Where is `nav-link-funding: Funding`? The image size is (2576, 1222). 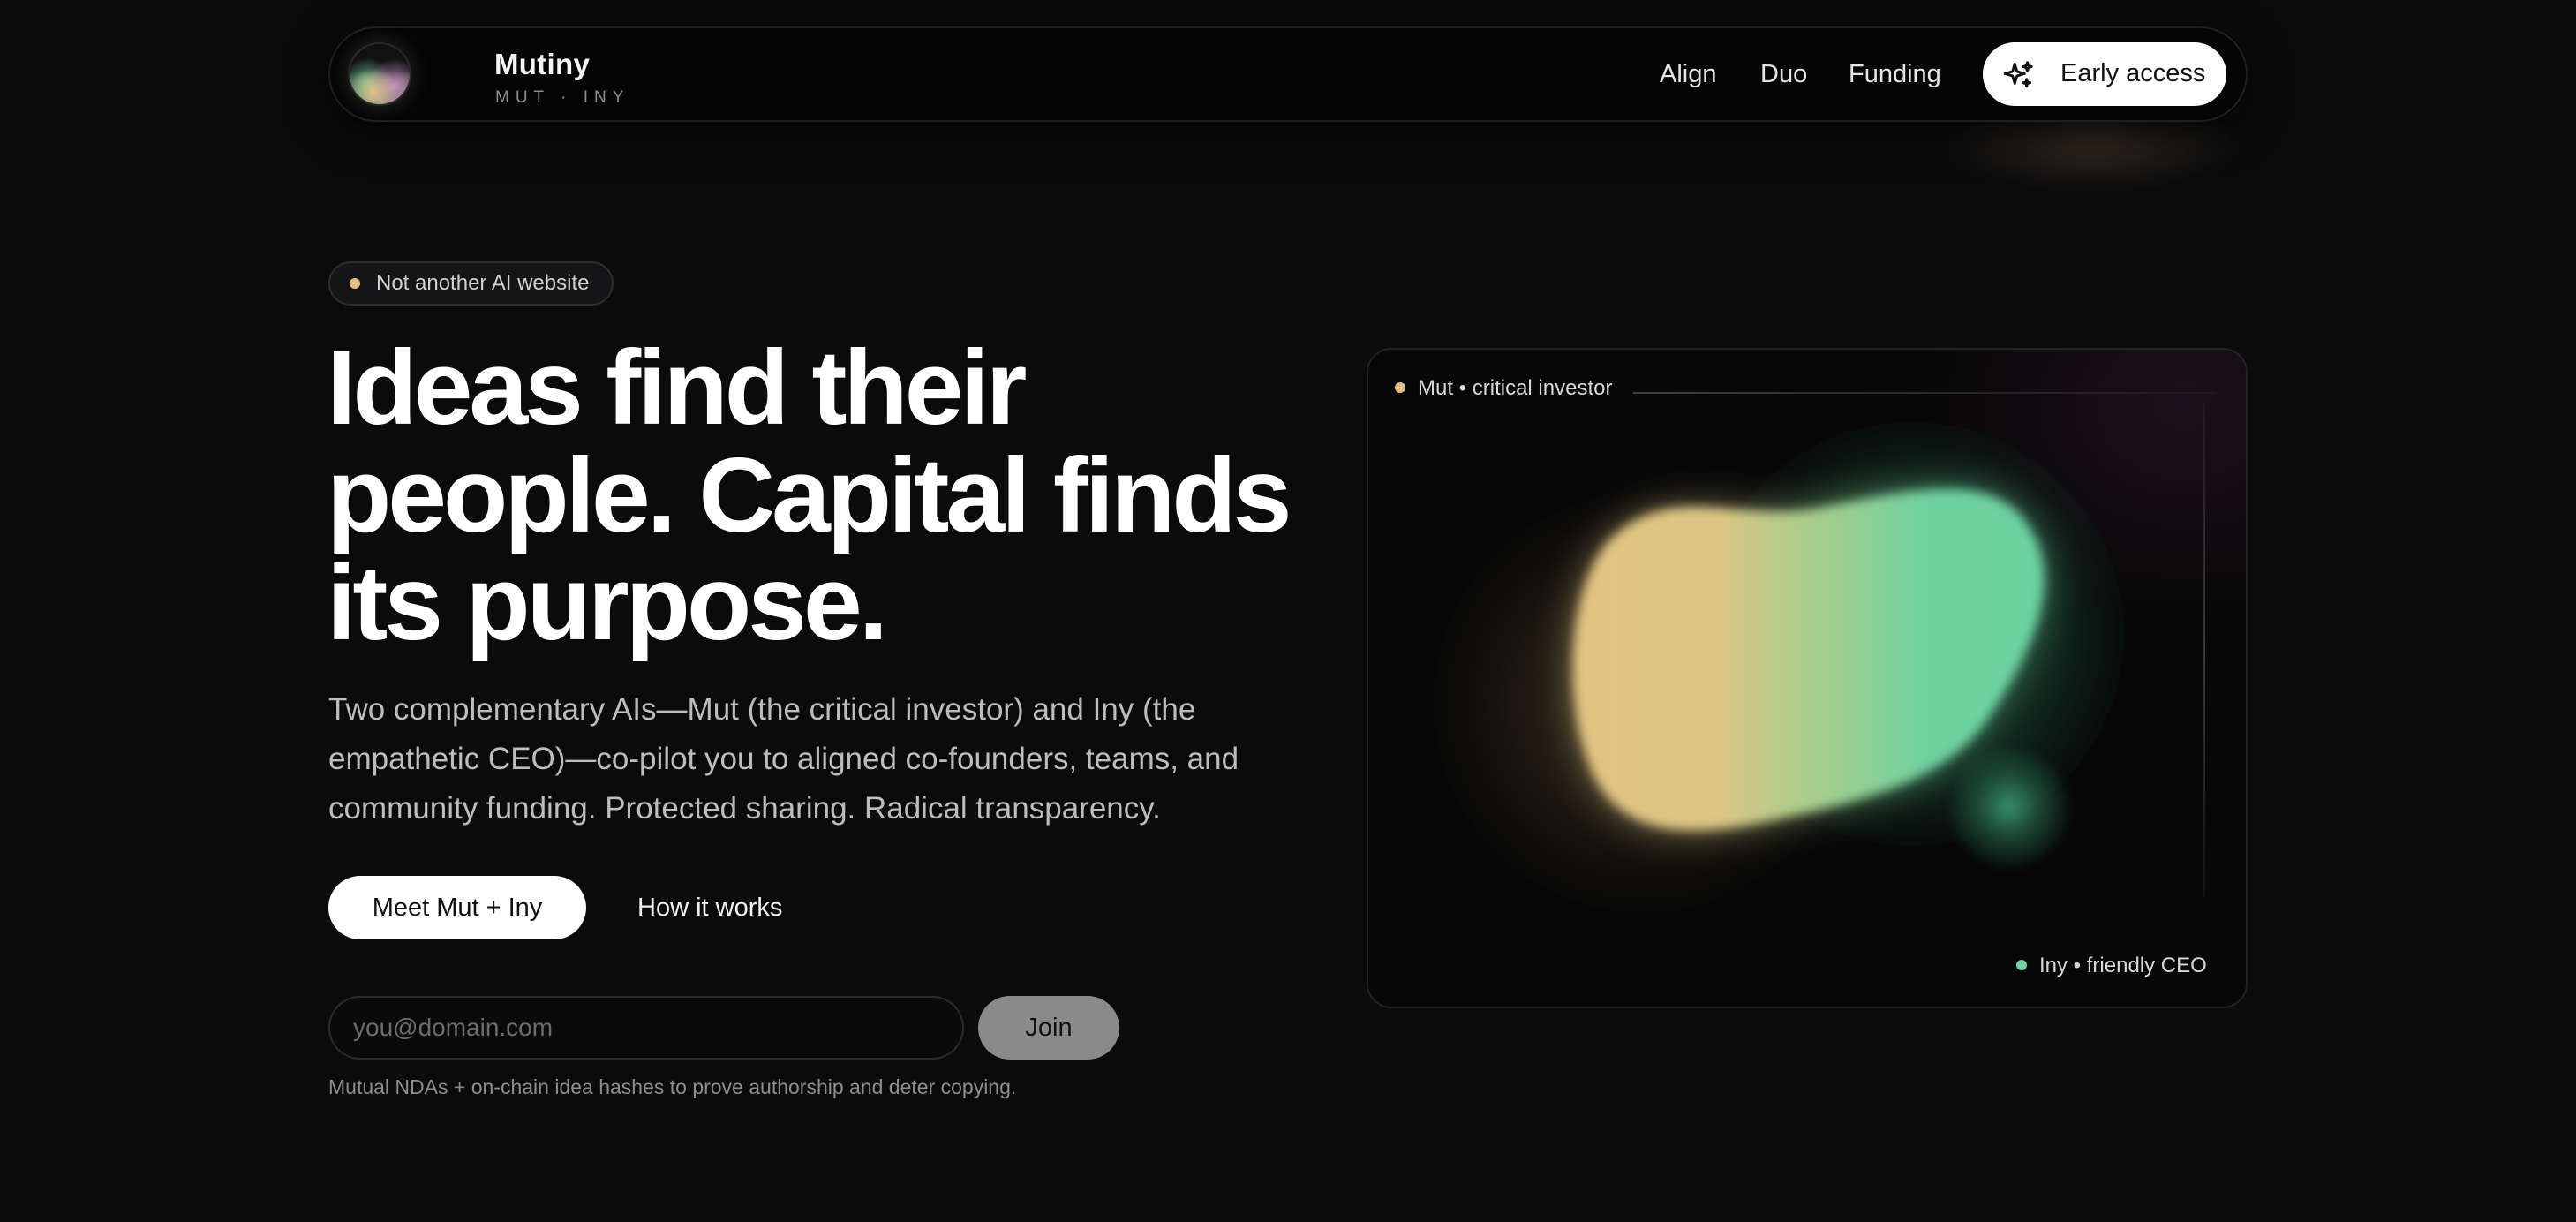 nav-link-funding: Funding is located at coordinates (1895, 74).